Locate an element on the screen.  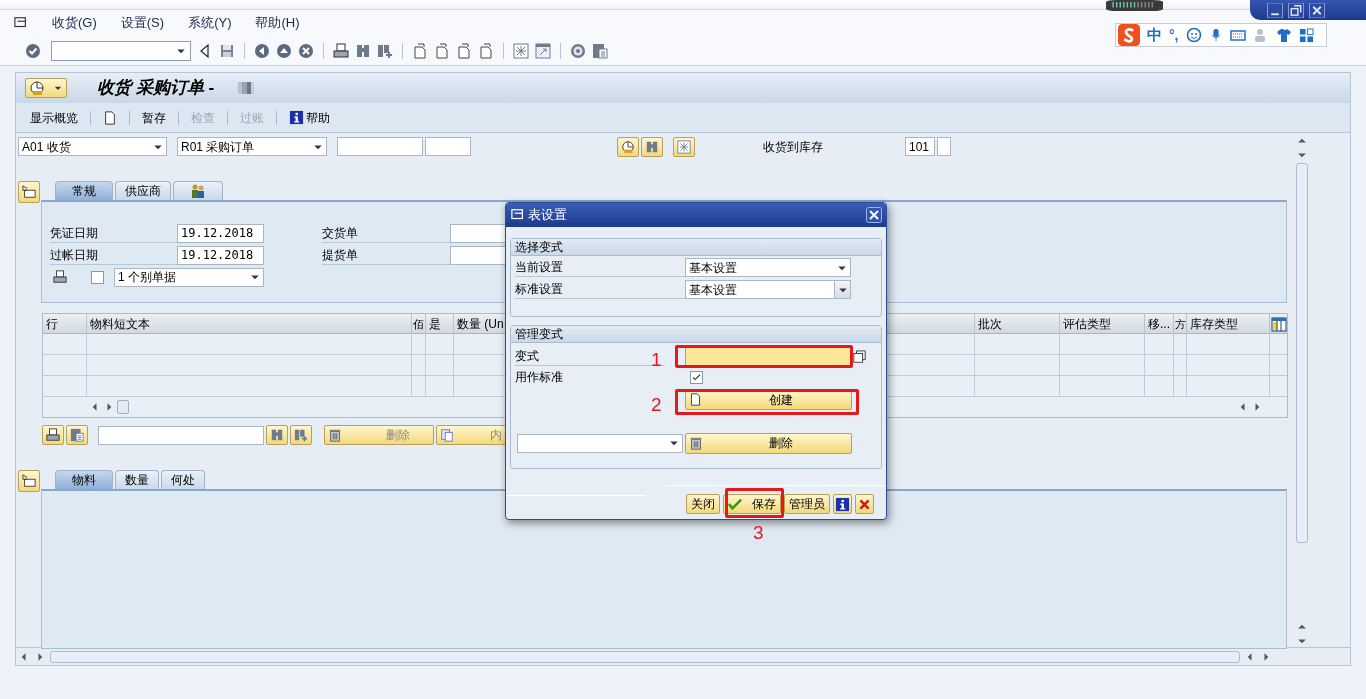
column-header: 行 is located at coordinates (65, 324).